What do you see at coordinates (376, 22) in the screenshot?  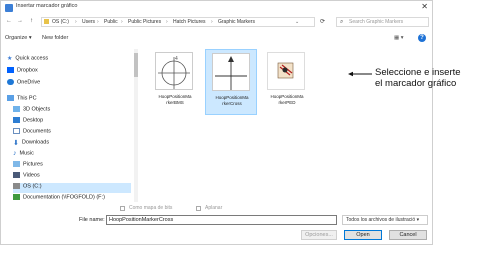 I see `search-input: Search Graphic Markers` at bounding box center [376, 22].